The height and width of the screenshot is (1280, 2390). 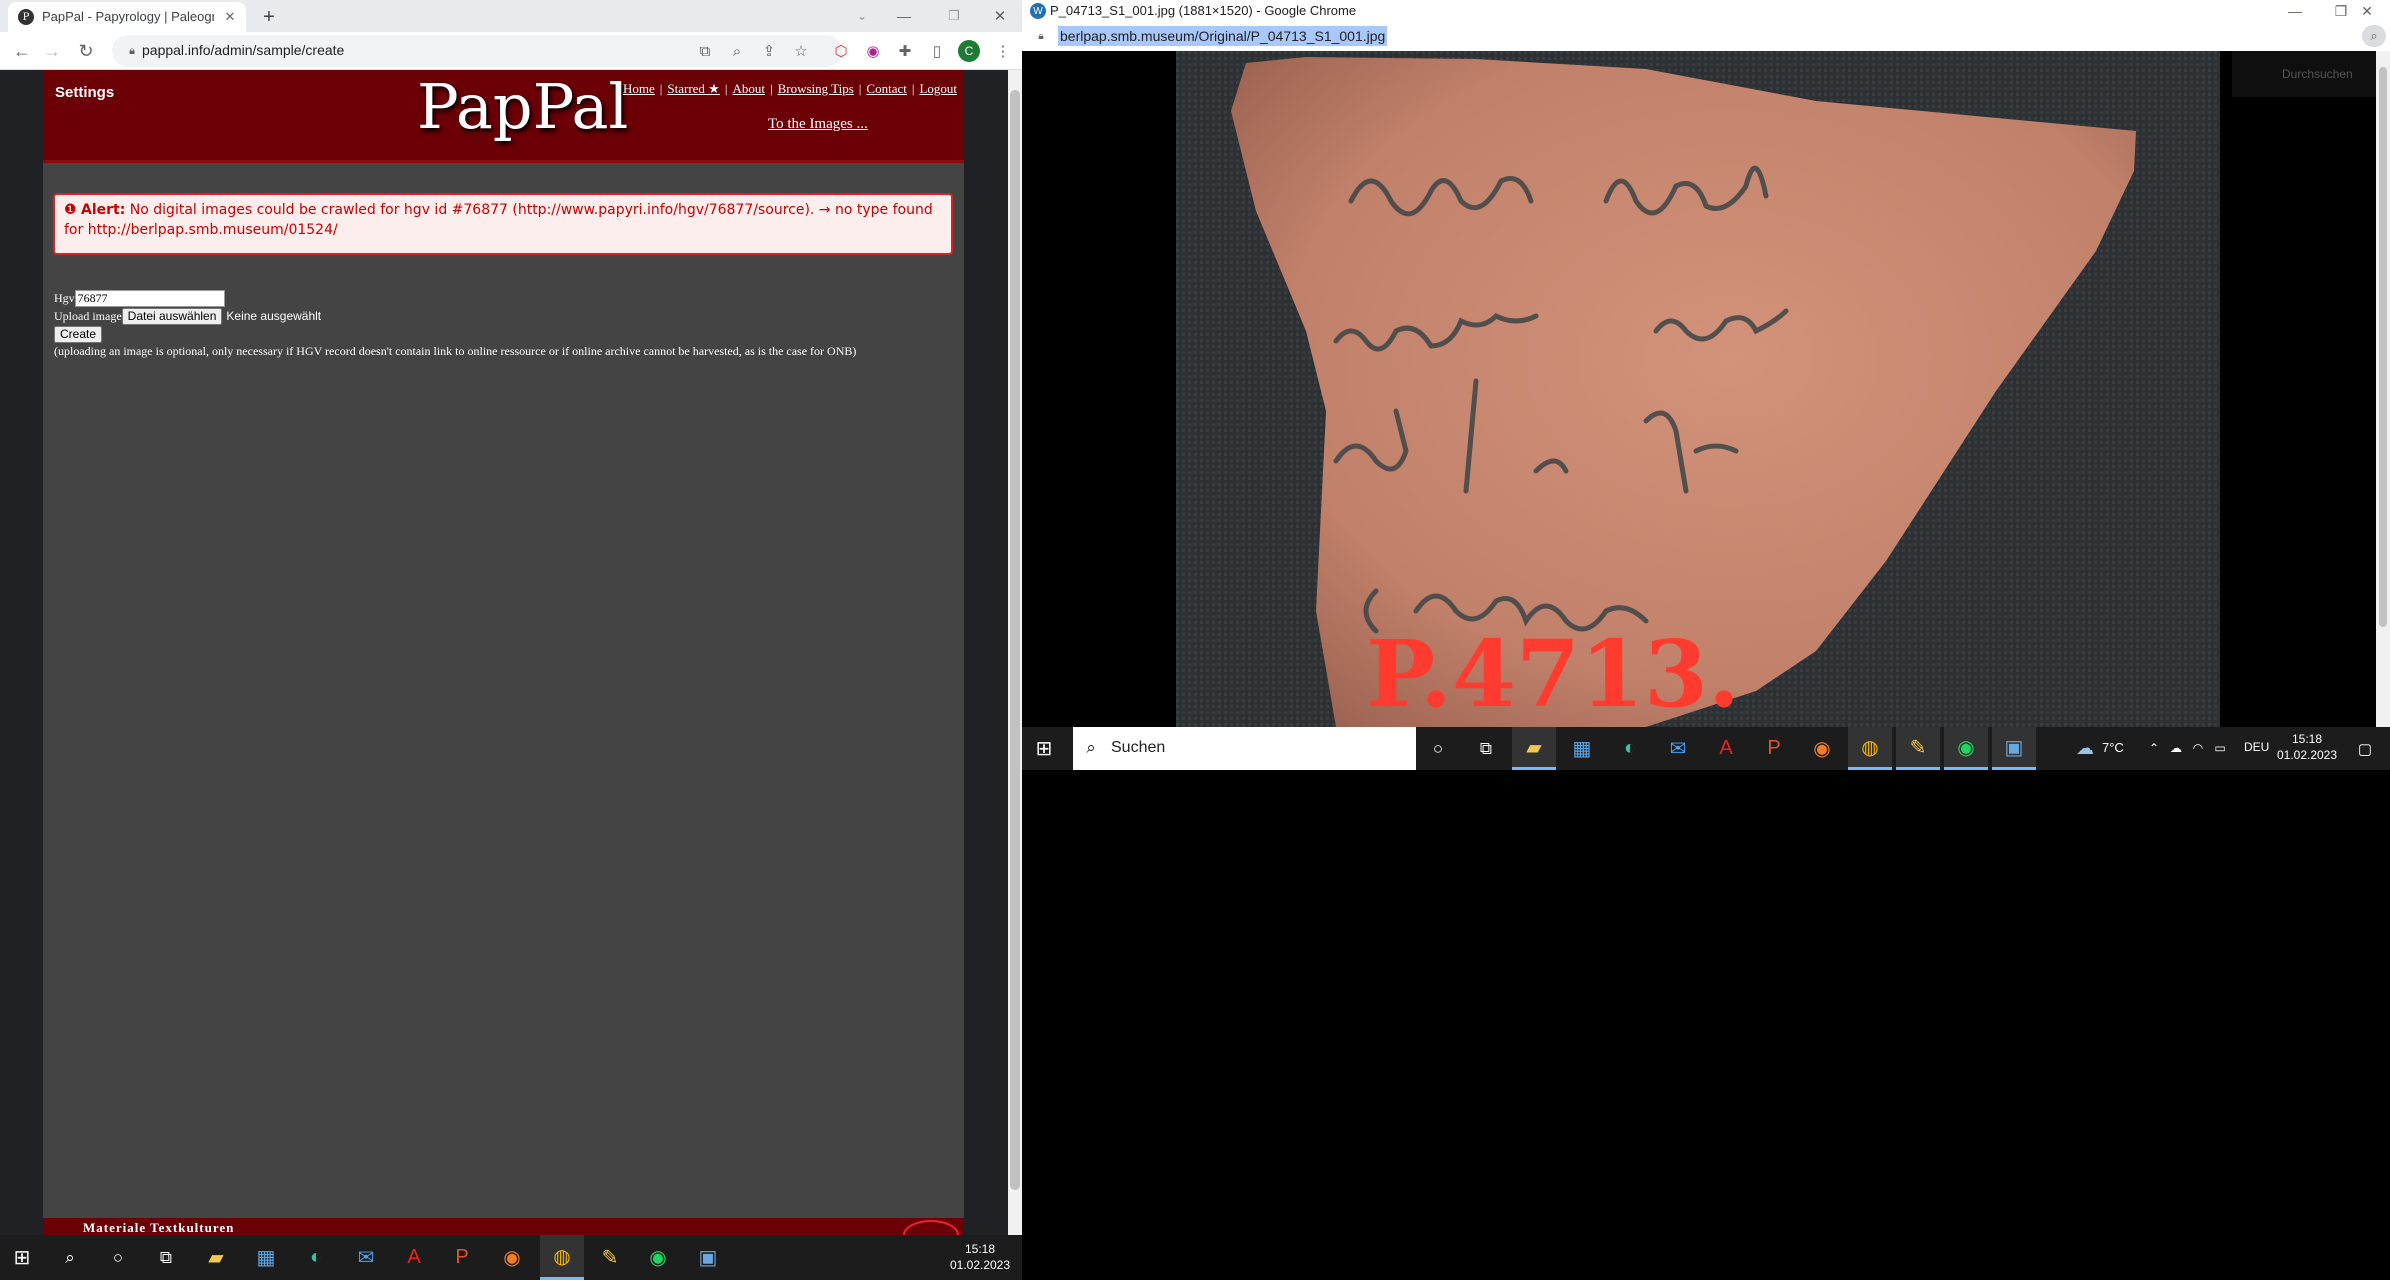 What do you see at coordinates (2154, 748) in the screenshot?
I see `tray-chevron-icon: ⌃` at bounding box center [2154, 748].